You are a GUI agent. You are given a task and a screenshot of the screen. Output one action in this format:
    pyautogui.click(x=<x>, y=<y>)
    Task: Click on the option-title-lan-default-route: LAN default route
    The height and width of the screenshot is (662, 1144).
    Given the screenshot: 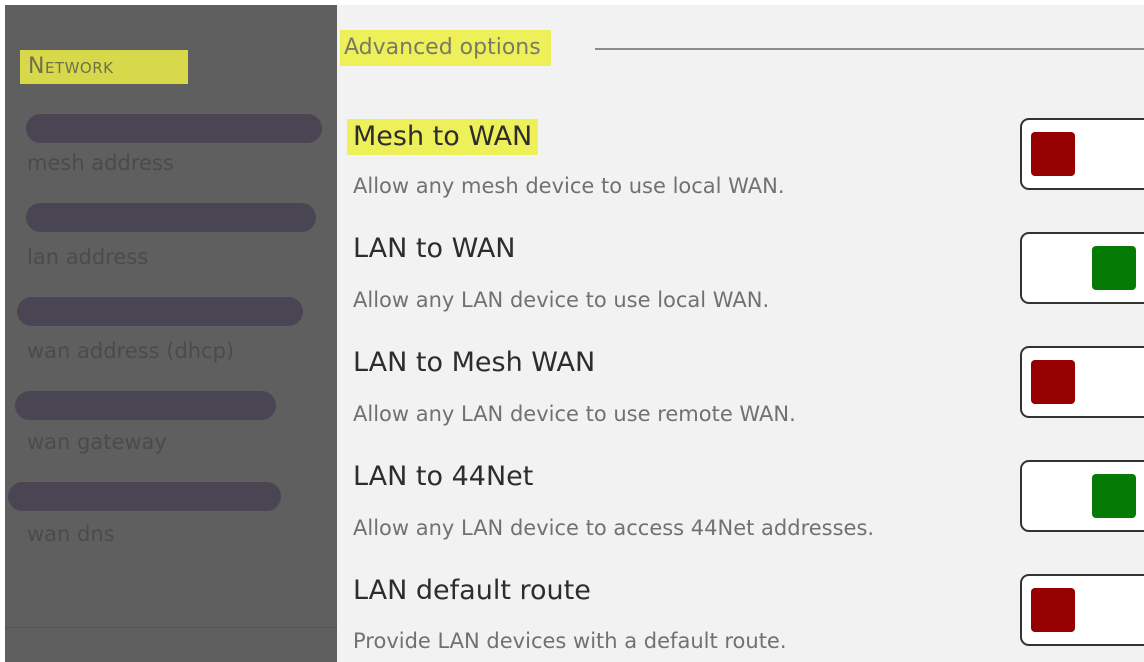 What is the action you would take?
    pyautogui.click(x=472, y=590)
    